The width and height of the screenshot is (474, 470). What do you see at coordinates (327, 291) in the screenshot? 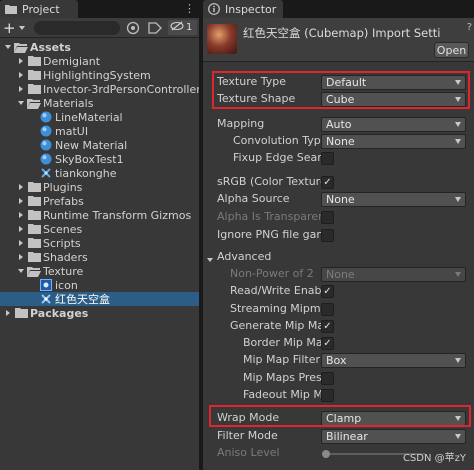
I see `read-write-checkbox` at bounding box center [327, 291].